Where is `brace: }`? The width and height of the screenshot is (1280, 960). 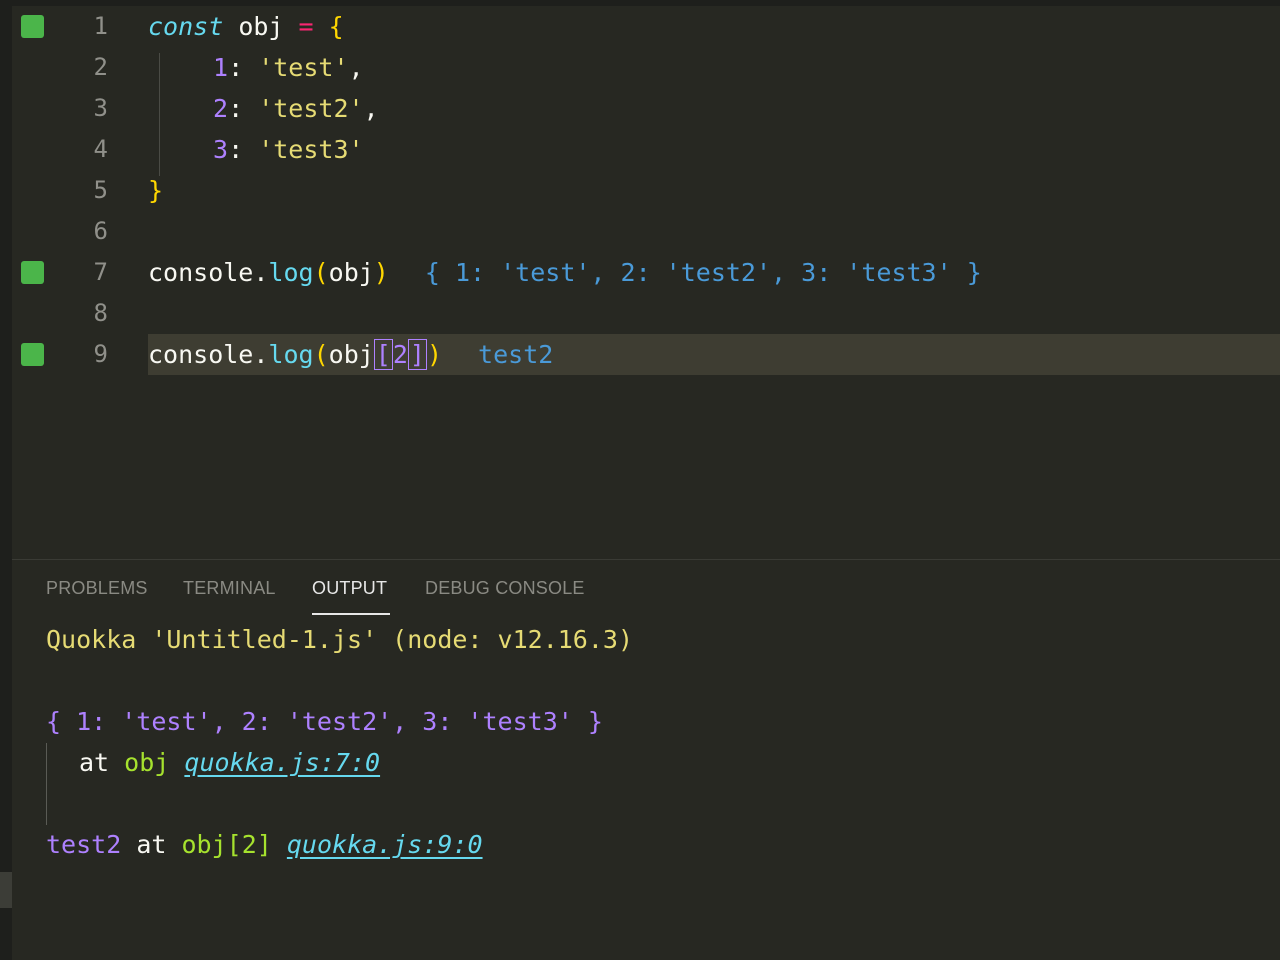
brace: } is located at coordinates (156, 190).